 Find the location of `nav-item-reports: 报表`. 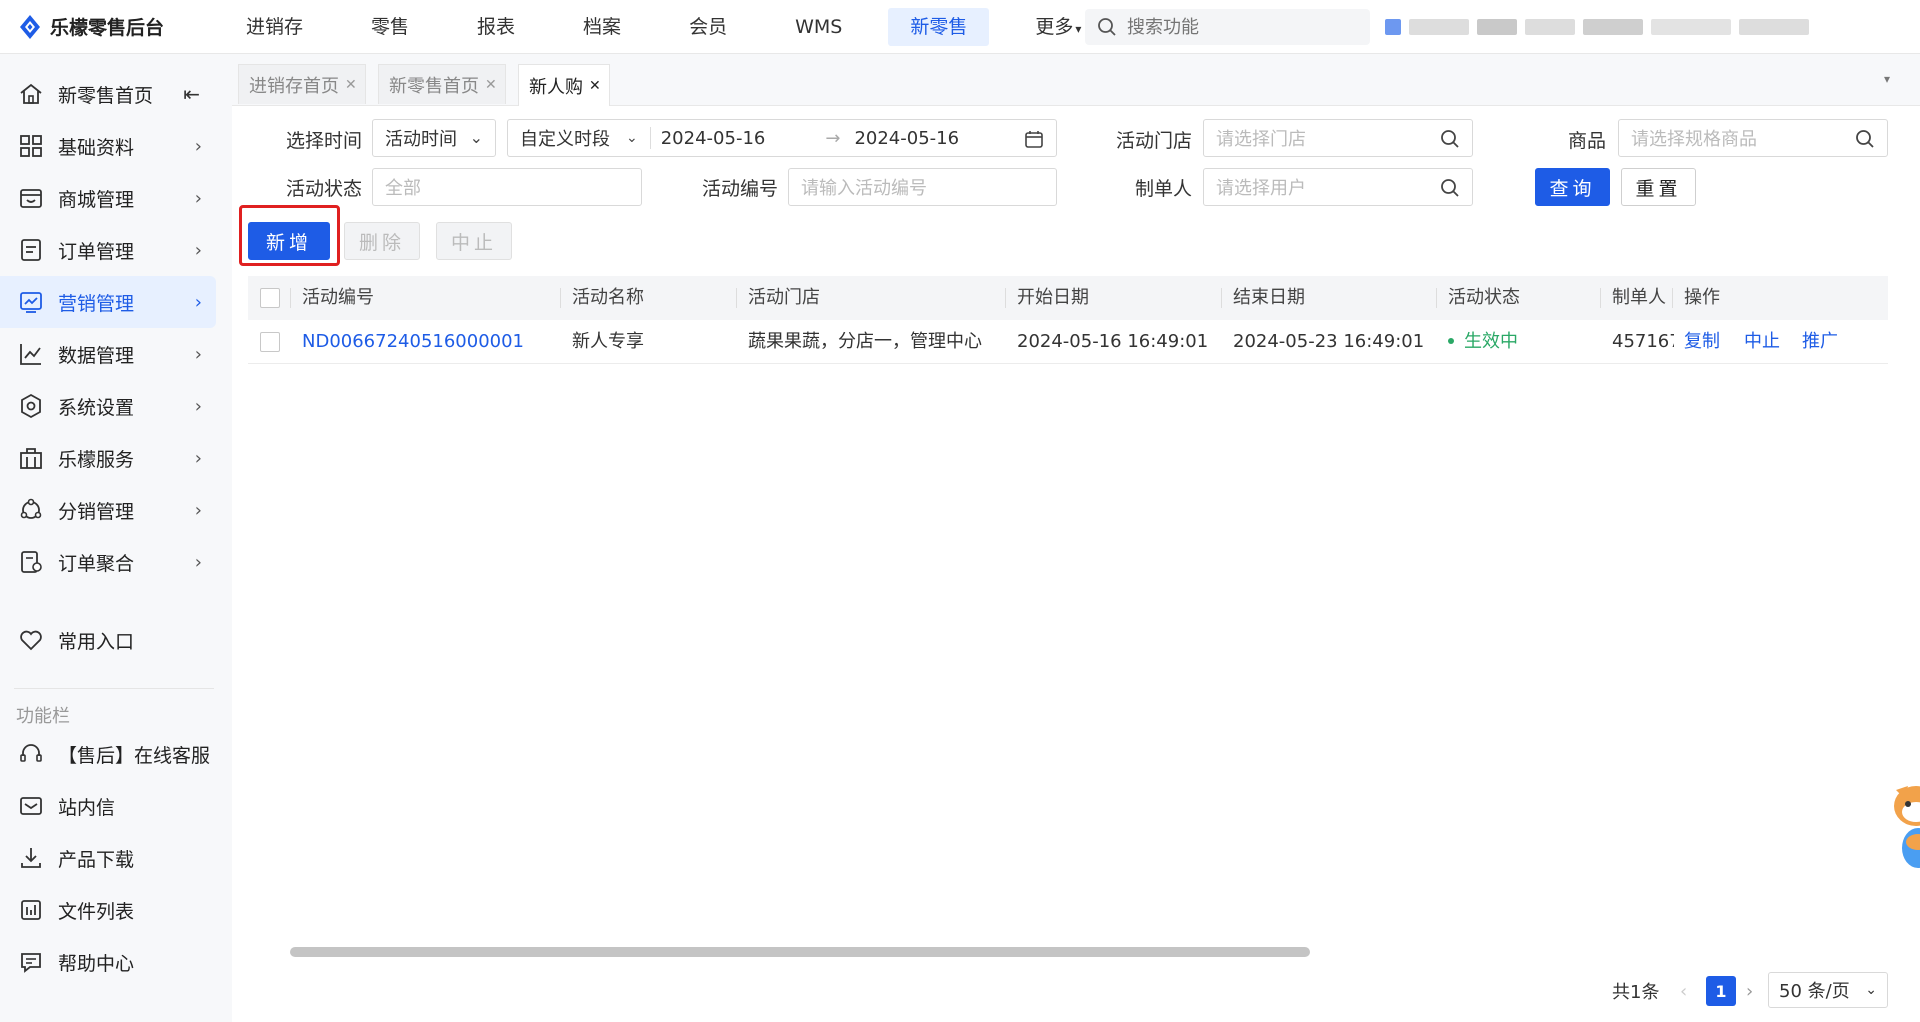

nav-item-reports: 报表 is located at coordinates (496, 27).